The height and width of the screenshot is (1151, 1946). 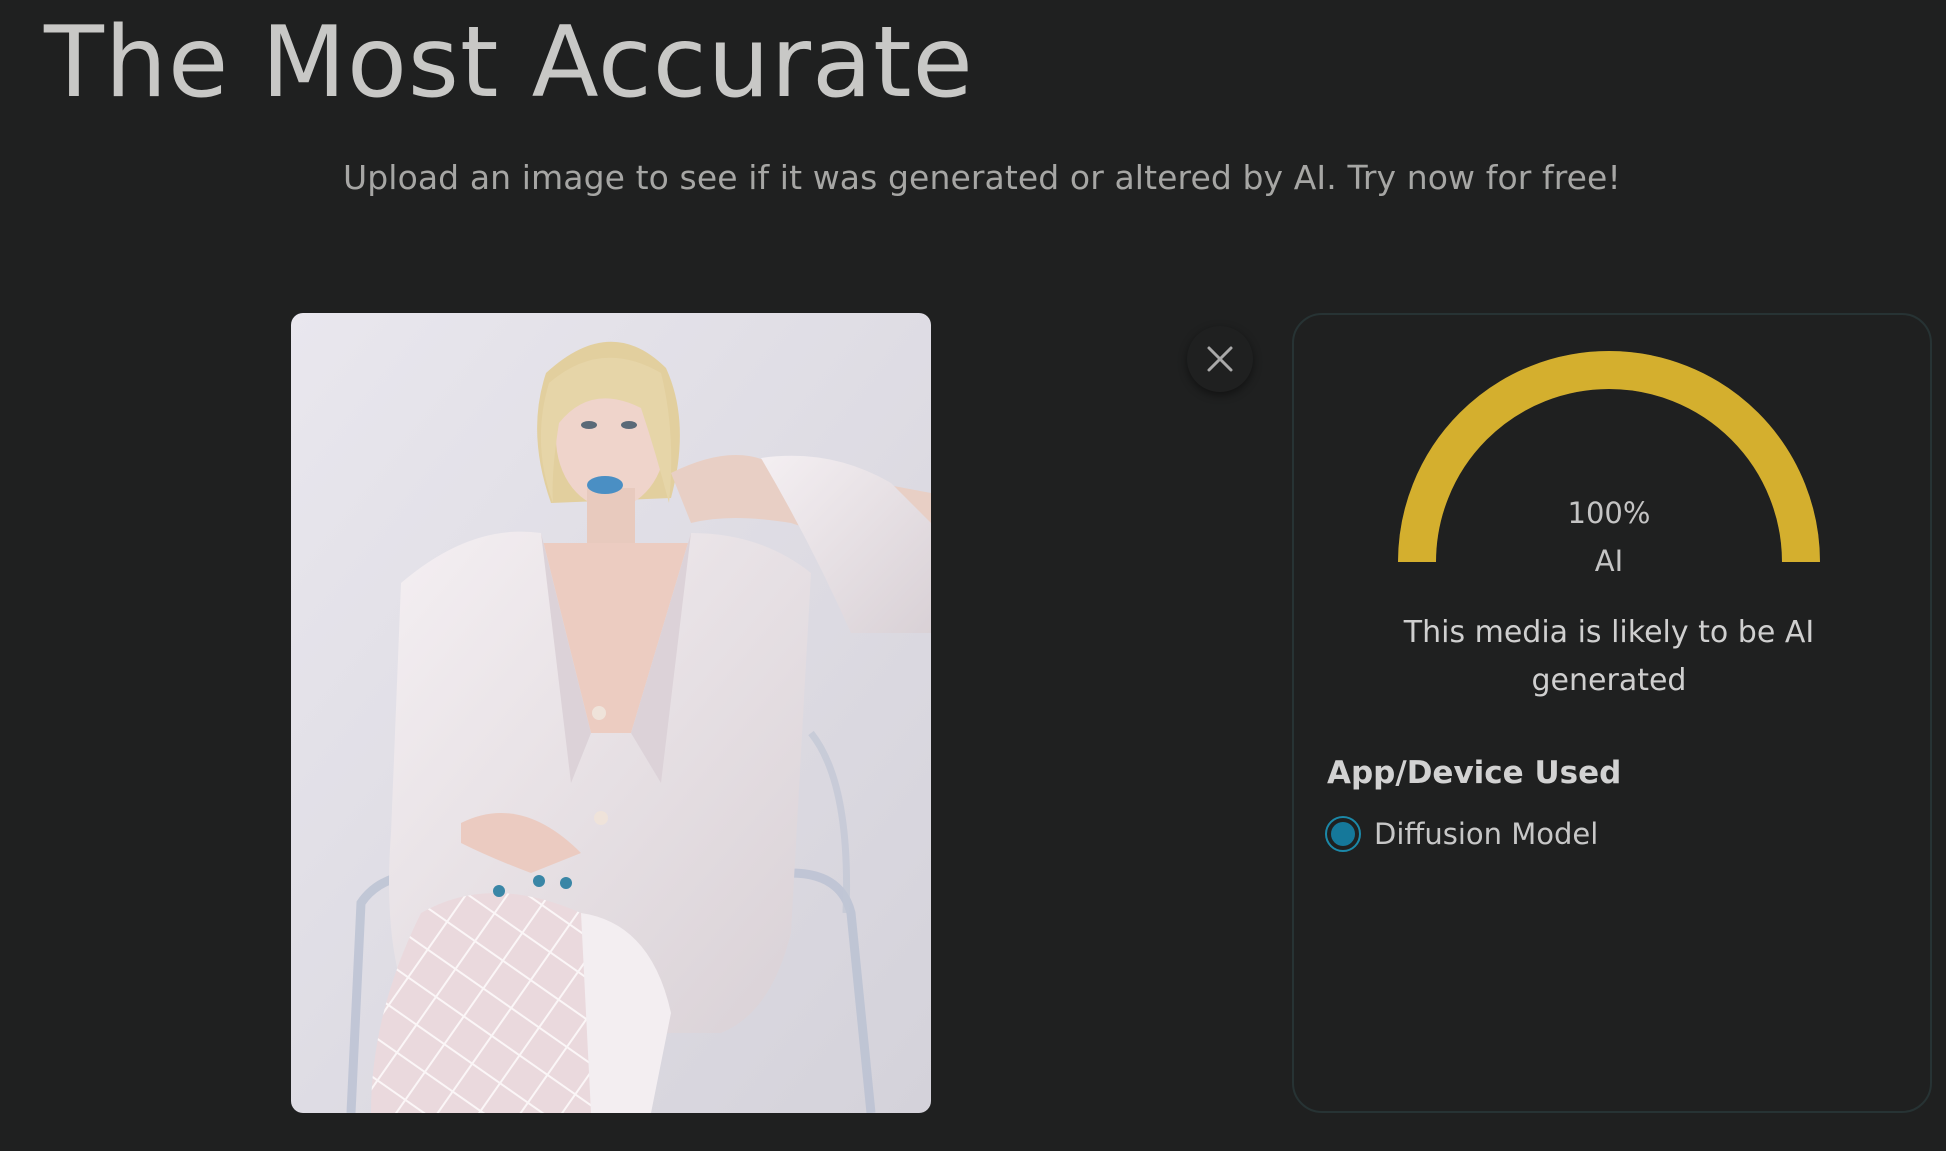 I want to click on ai-score-label: AI, so click(x=1609, y=561).